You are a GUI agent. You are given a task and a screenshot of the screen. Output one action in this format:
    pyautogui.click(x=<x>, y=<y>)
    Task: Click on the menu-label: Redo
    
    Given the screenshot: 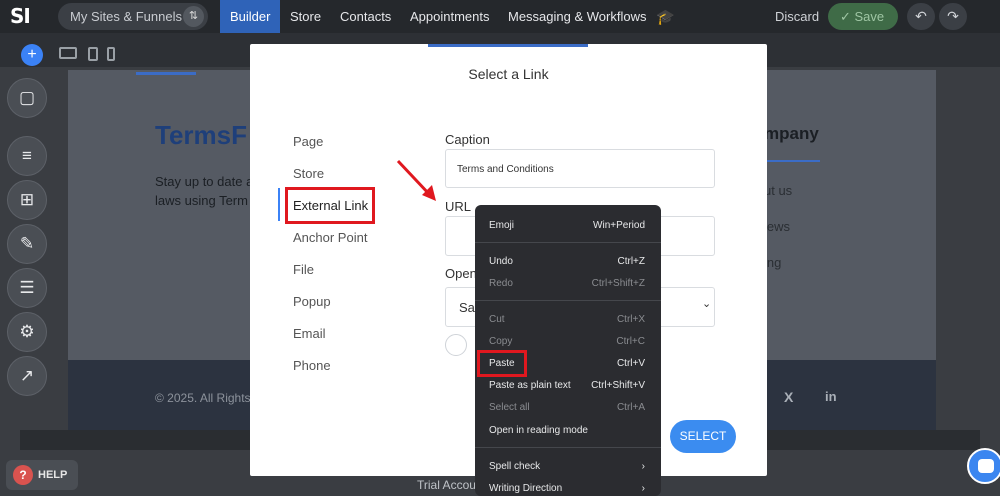 What is the action you would take?
    pyautogui.click(x=501, y=283)
    